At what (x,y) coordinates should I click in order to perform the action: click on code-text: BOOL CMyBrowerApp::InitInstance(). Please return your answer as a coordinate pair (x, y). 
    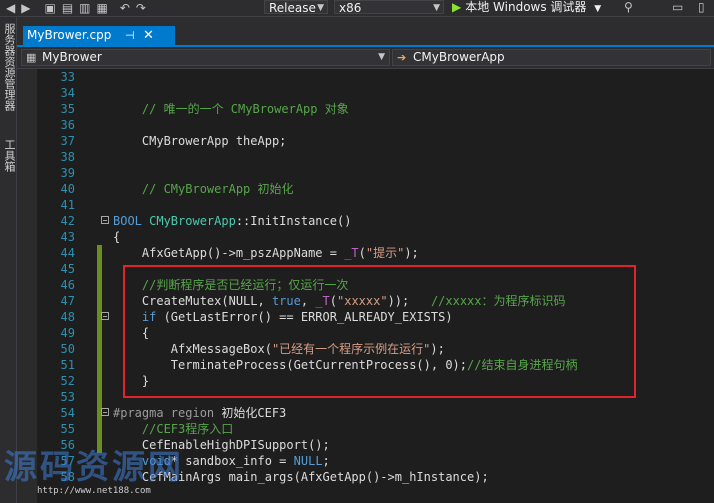
    Looking at the image, I should click on (232, 221).